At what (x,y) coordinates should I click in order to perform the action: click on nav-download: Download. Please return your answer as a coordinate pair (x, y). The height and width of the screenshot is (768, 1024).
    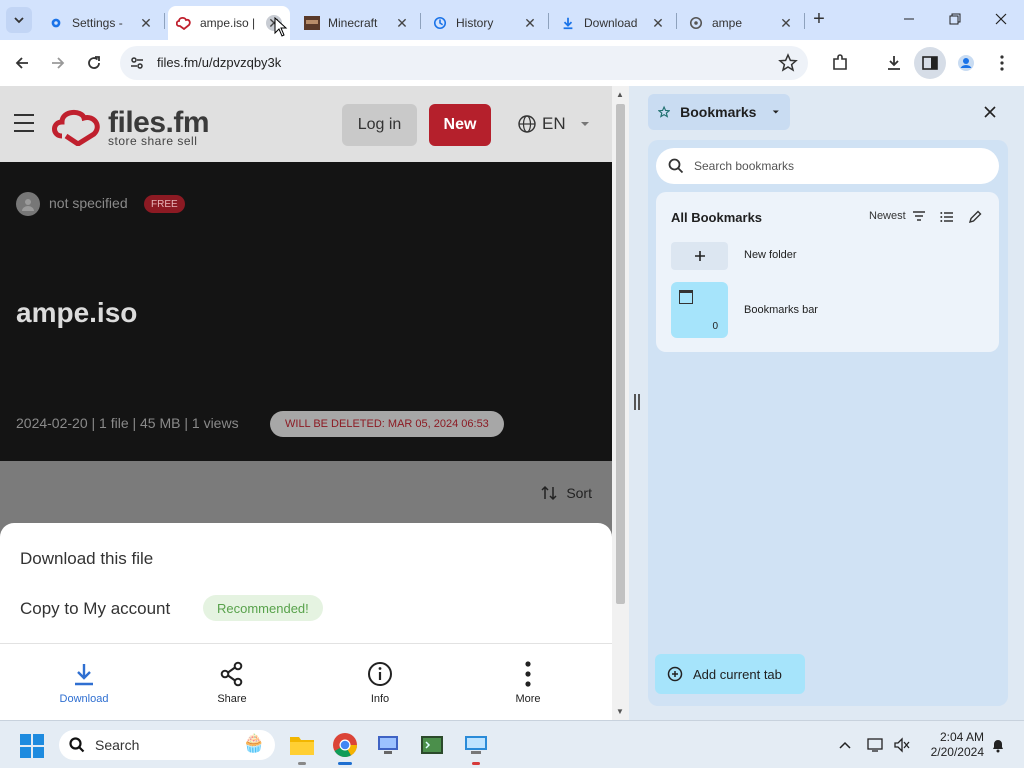
    Looking at the image, I should click on (84, 682).